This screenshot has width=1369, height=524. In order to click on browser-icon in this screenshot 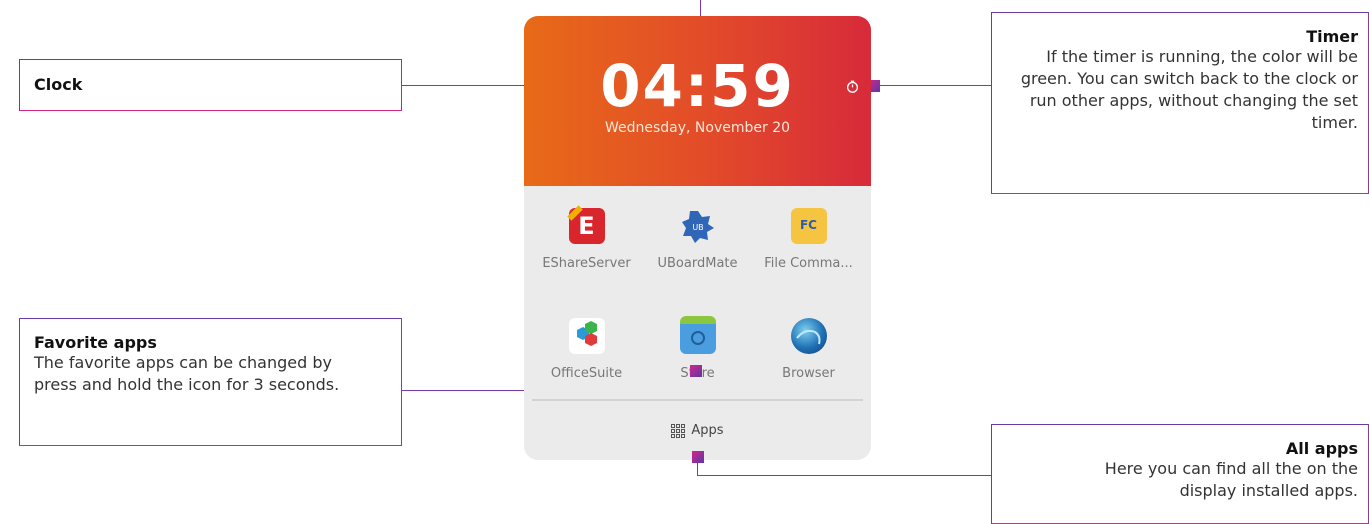, I will do `click(808, 336)`.